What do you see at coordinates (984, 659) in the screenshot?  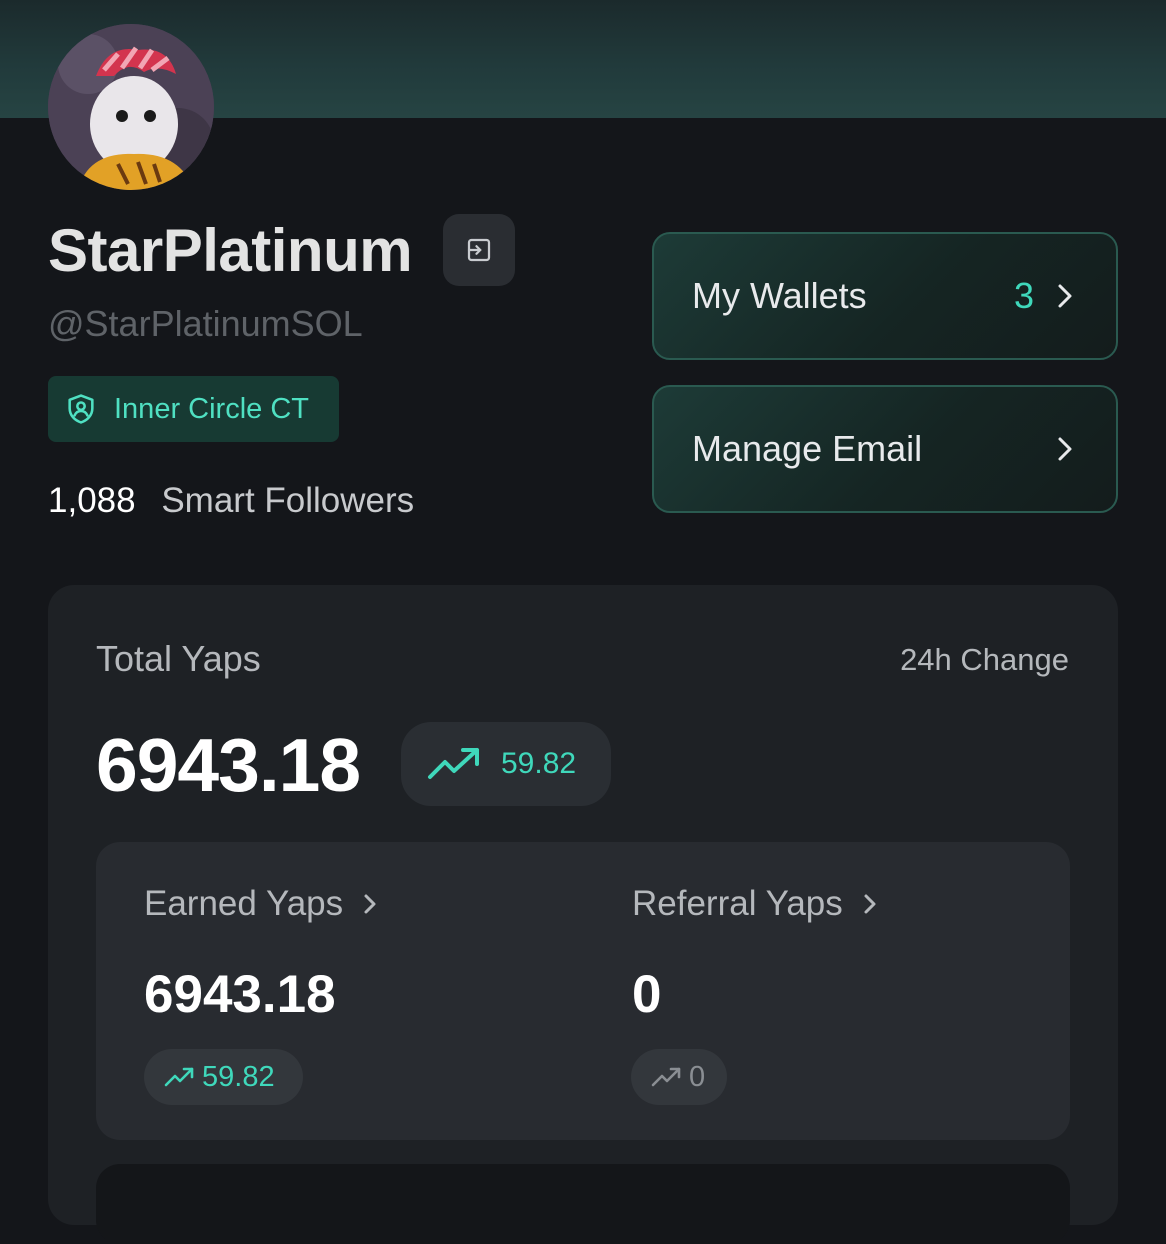 I see `change-24h-label: 24h Change` at bounding box center [984, 659].